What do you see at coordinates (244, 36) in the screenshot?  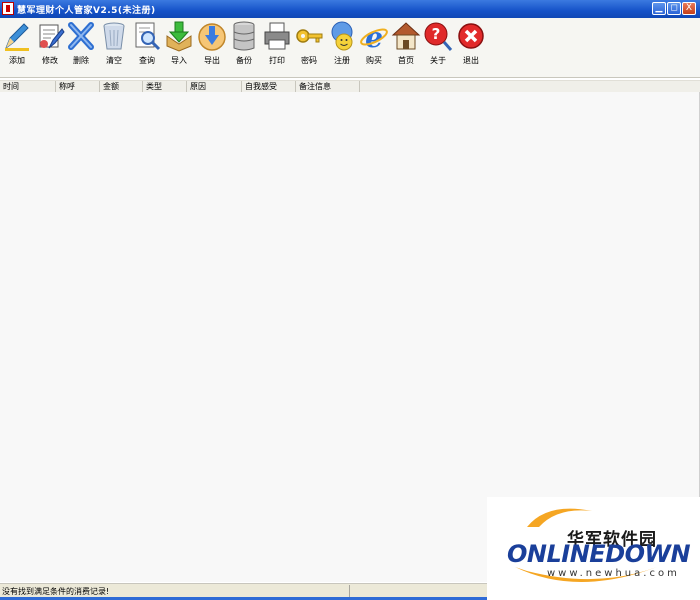 I see `database-icon` at bounding box center [244, 36].